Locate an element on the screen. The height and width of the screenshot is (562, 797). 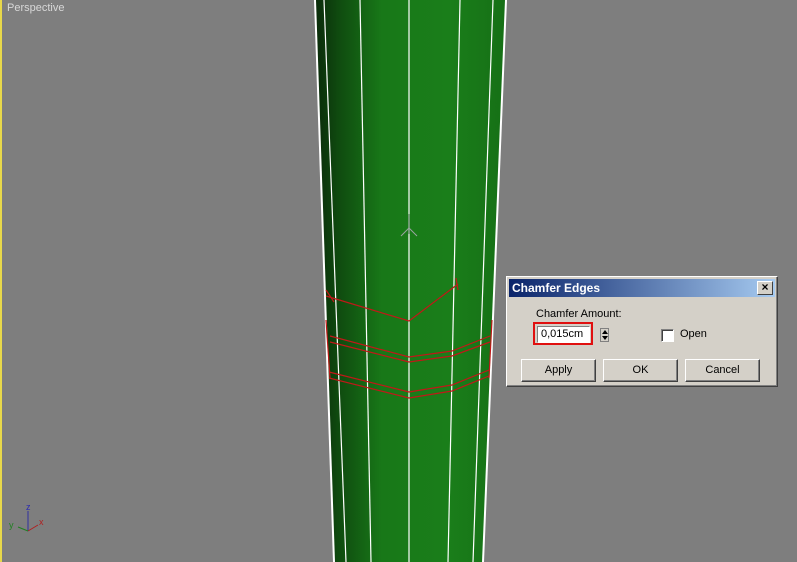
dialog-title: Chamfer Edges is located at coordinates (556, 288).